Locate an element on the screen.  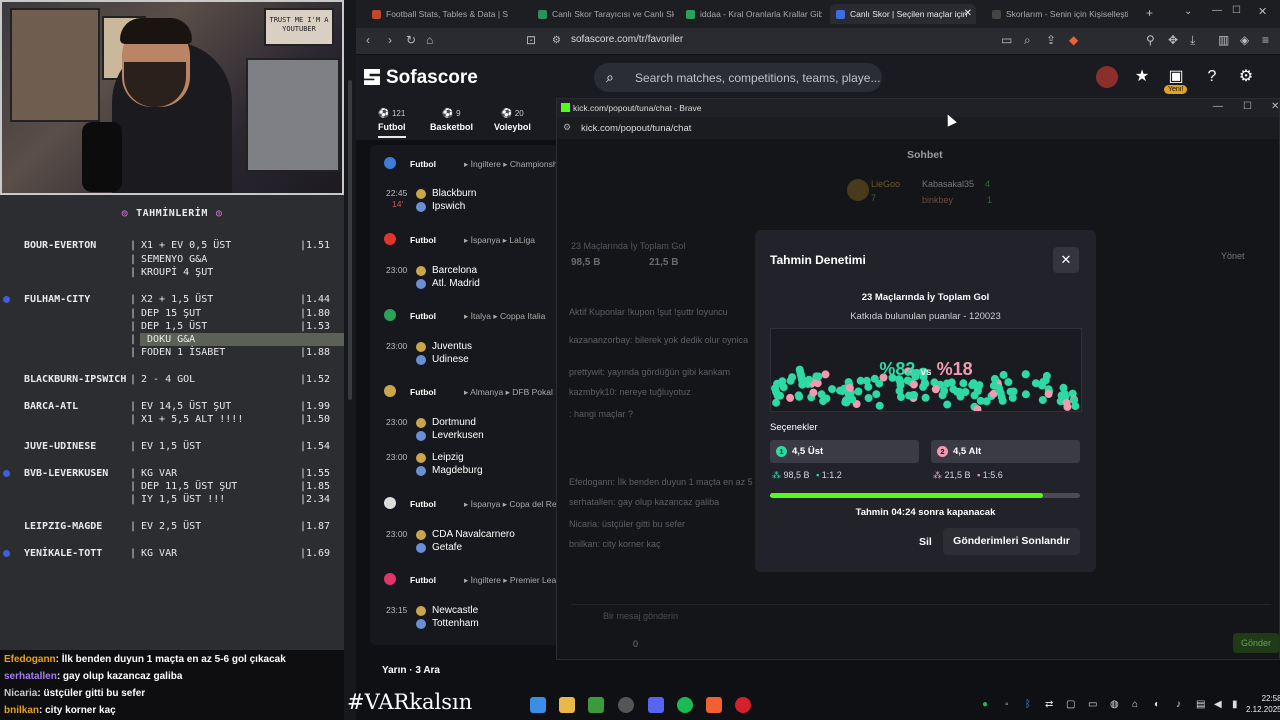
reload-icon: ↻ is located at coordinates (411, 40).